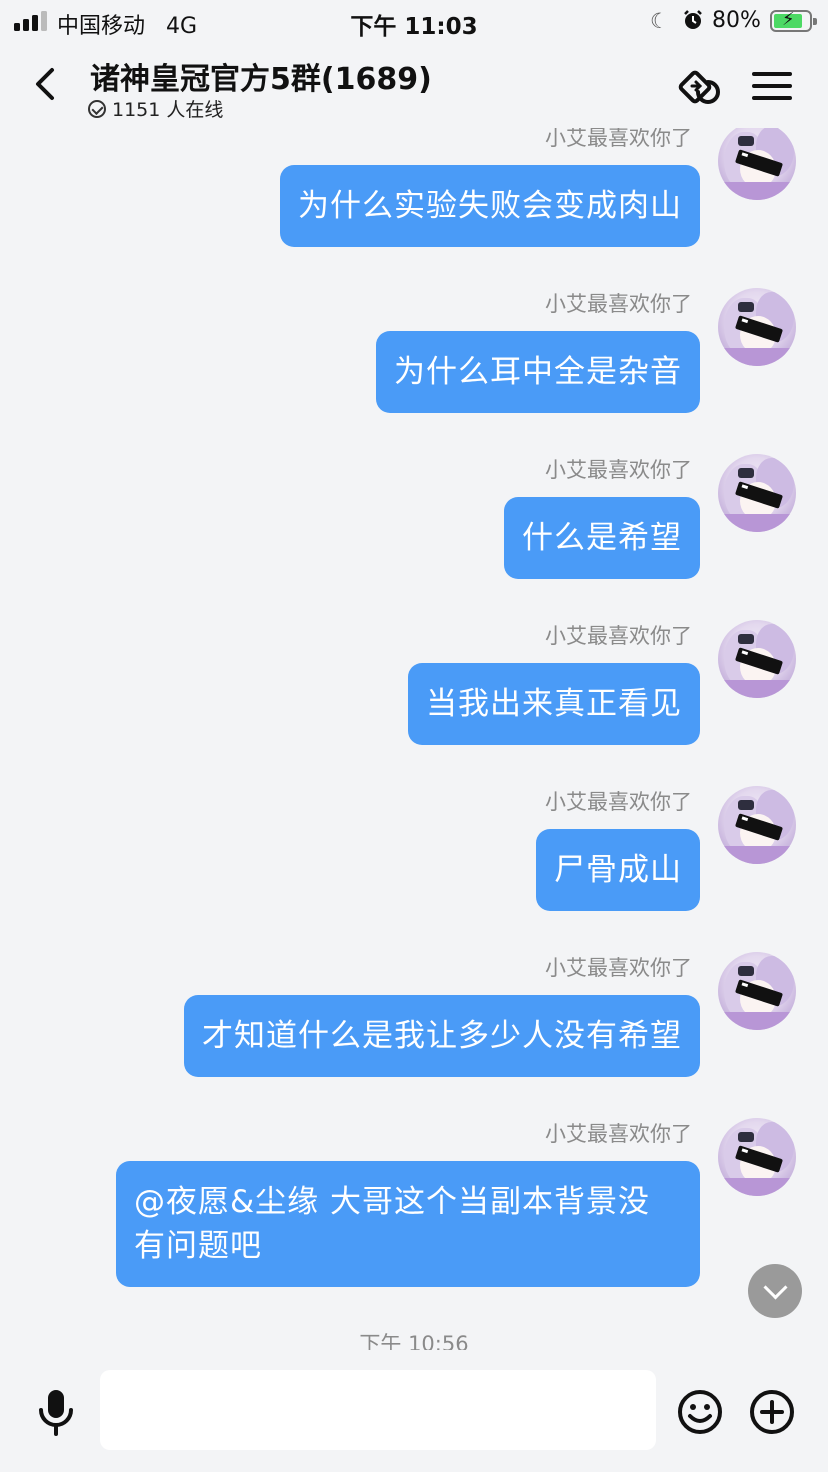 This screenshot has height=1472, width=828. Describe the element at coordinates (793, 20) in the screenshot. I see `battery-icon: ⚡` at that location.